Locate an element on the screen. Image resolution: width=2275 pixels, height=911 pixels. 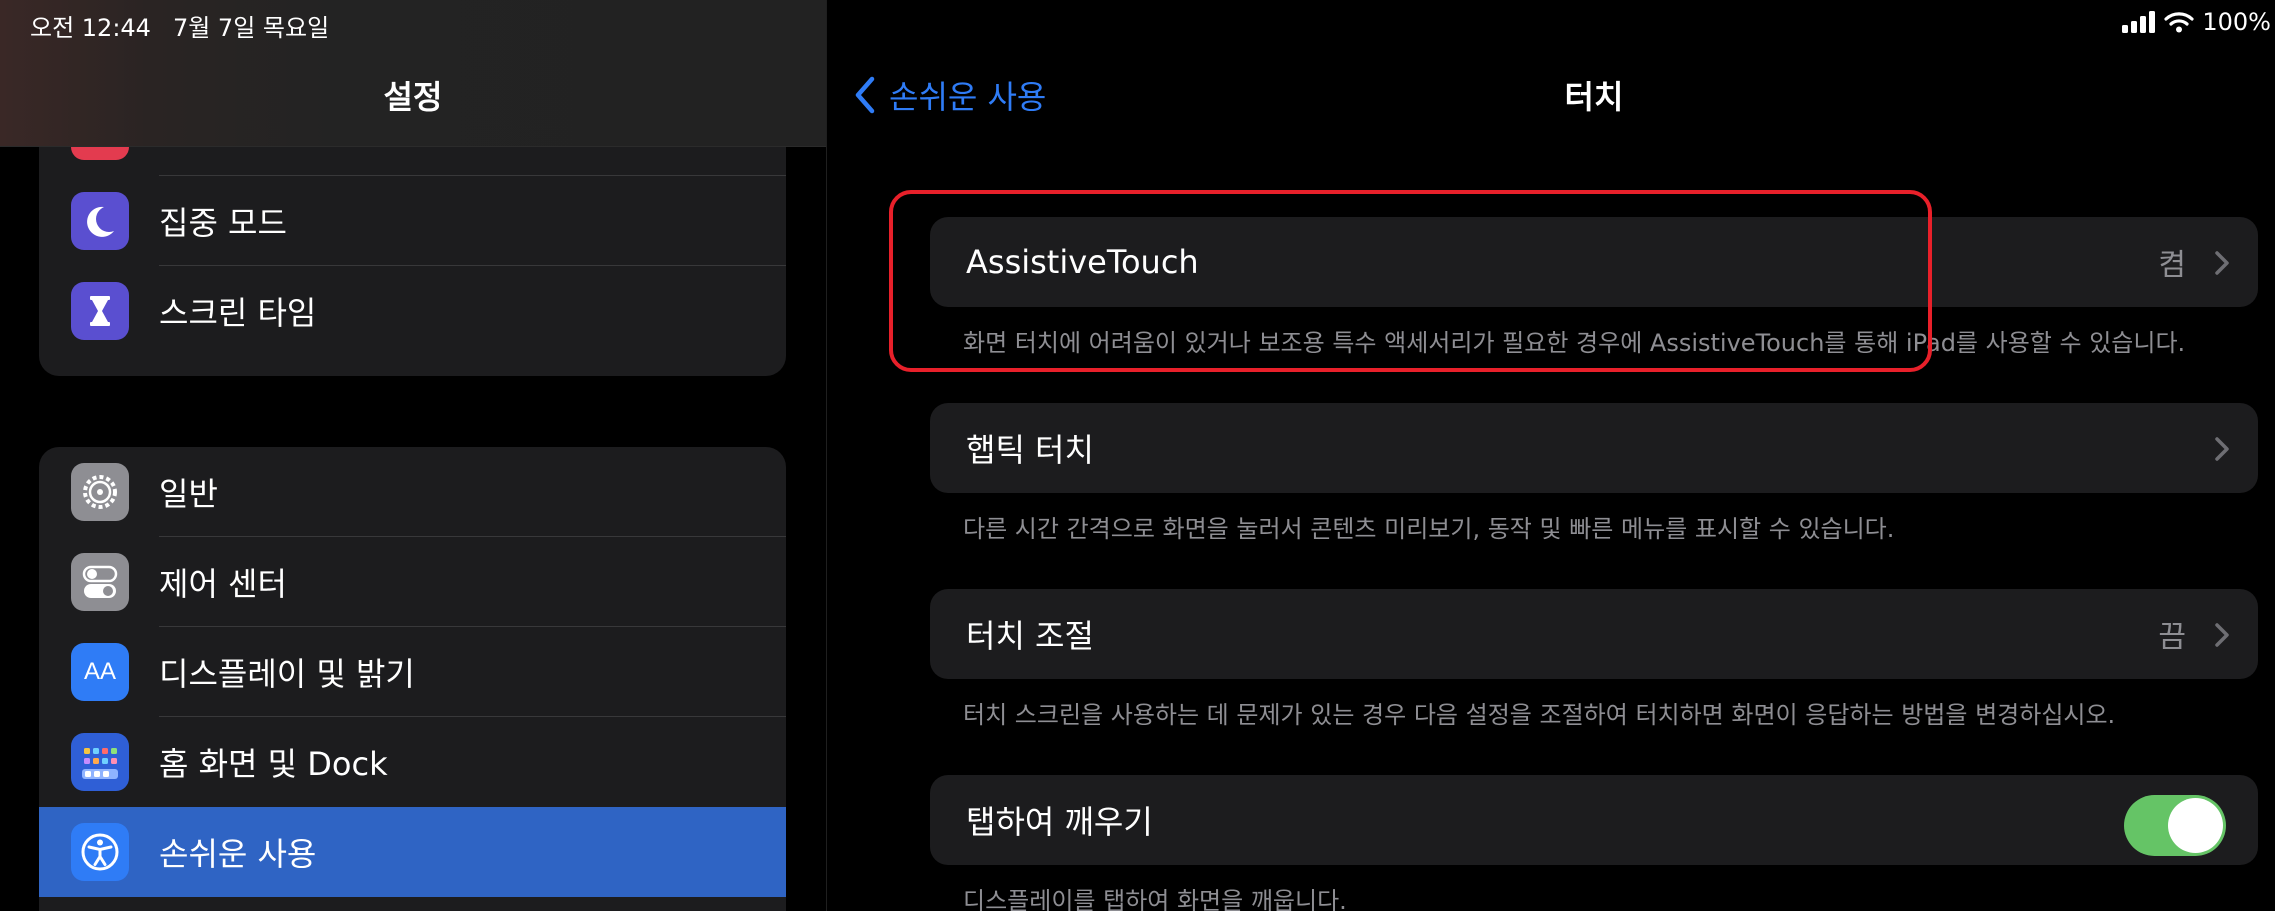
tap-to-wake-toggle is located at coordinates (2175, 825).